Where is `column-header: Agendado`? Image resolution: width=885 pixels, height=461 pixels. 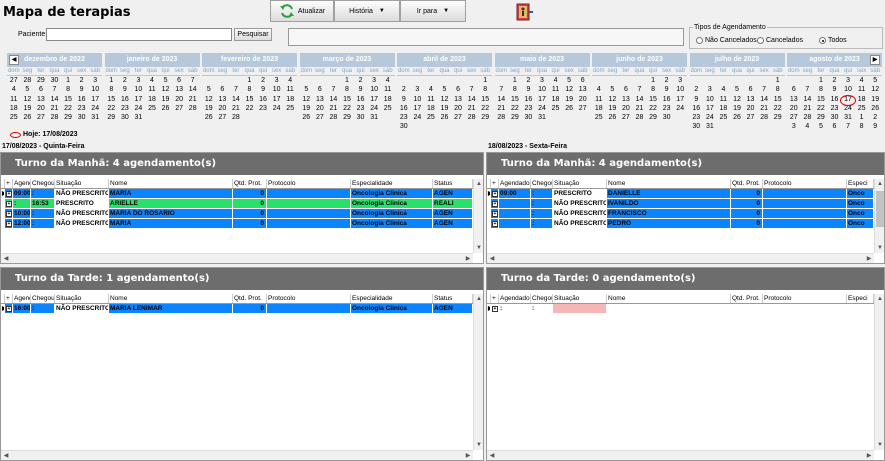
column-header: Agendado is located at coordinates (515, 298).